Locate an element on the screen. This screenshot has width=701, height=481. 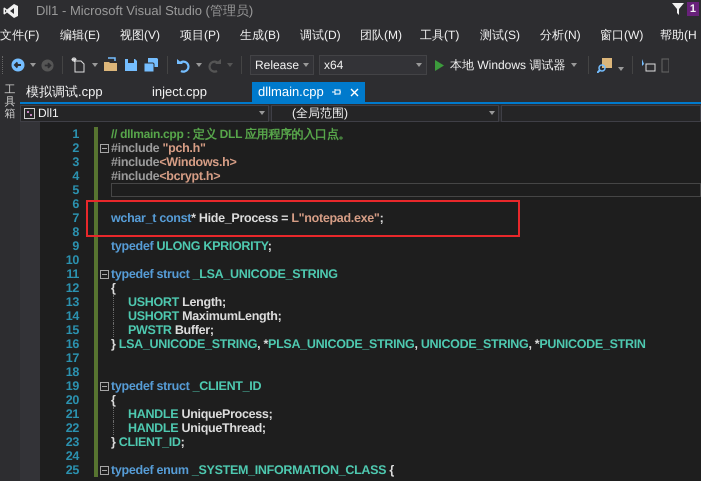
code-line: #include "pch.h" is located at coordinates (158, 148).